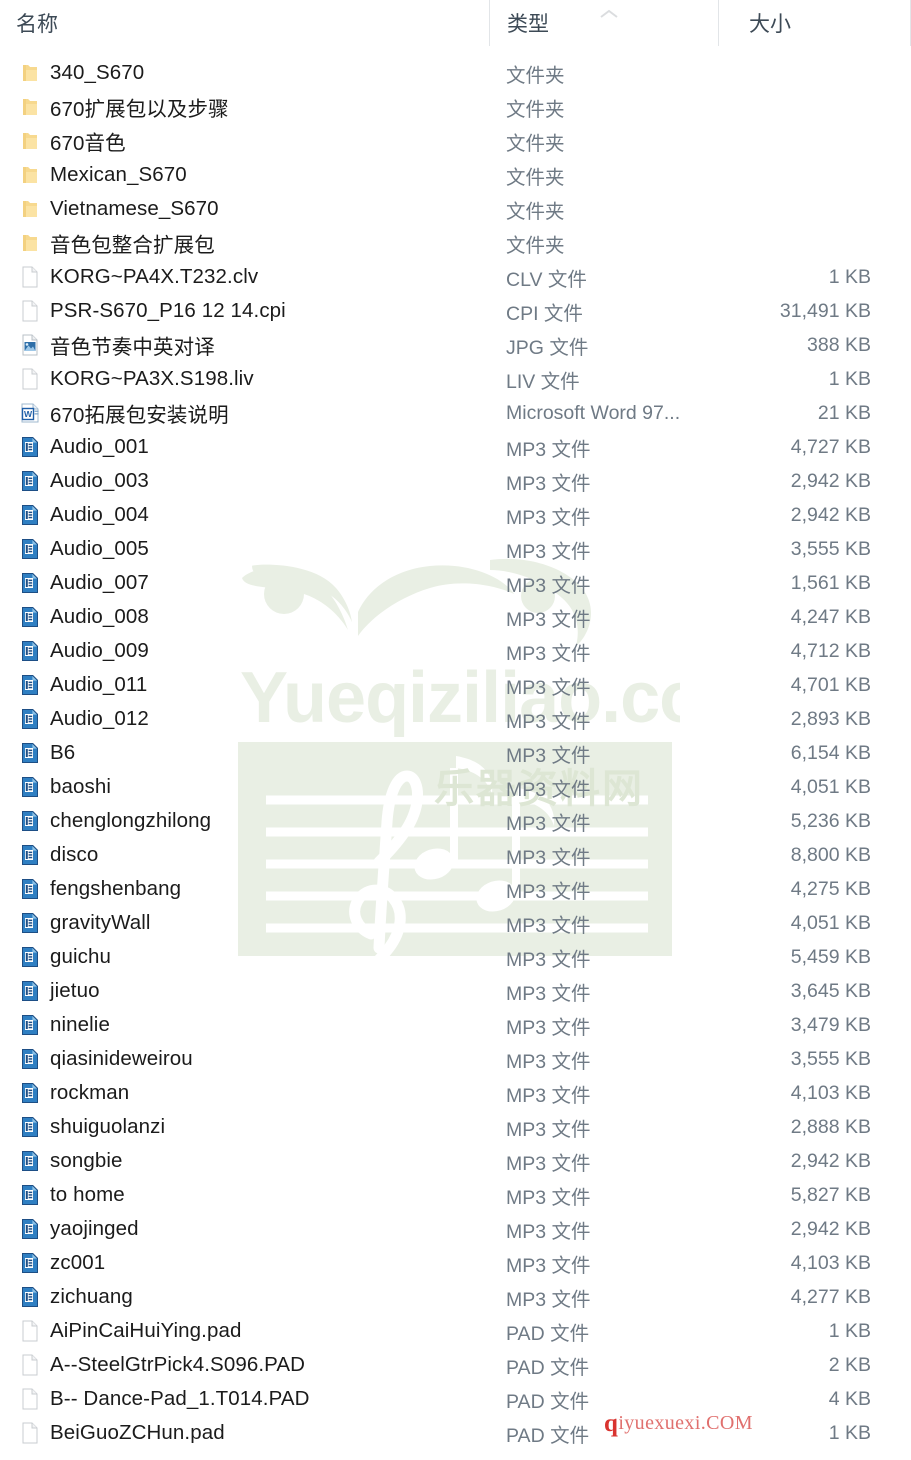  I want to click on table-row: zc001 MP3 文件 4,103 KB, so click(455, 1263).